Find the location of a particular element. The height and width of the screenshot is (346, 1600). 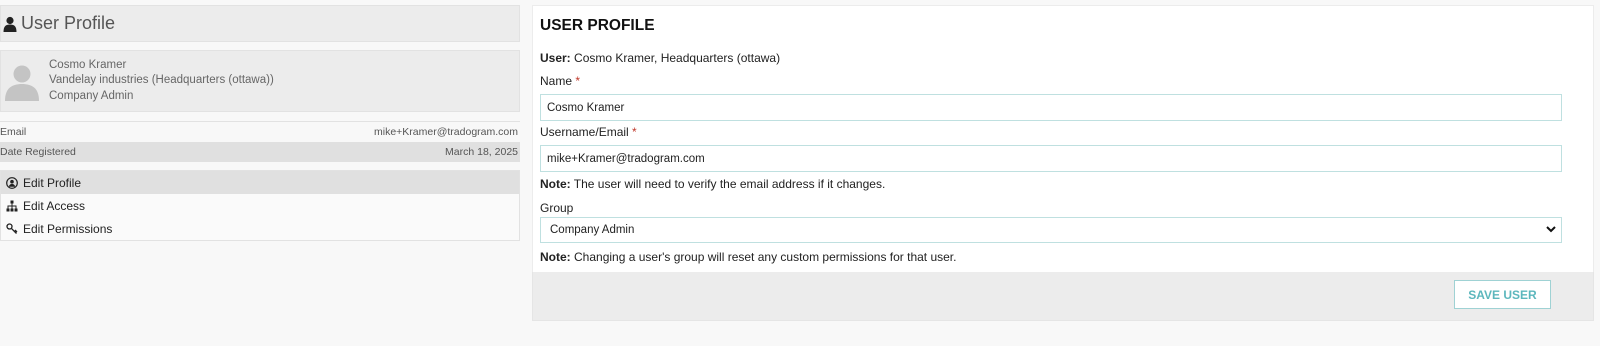

form-title: USER PROFILE is located at coordinates (597, 25).